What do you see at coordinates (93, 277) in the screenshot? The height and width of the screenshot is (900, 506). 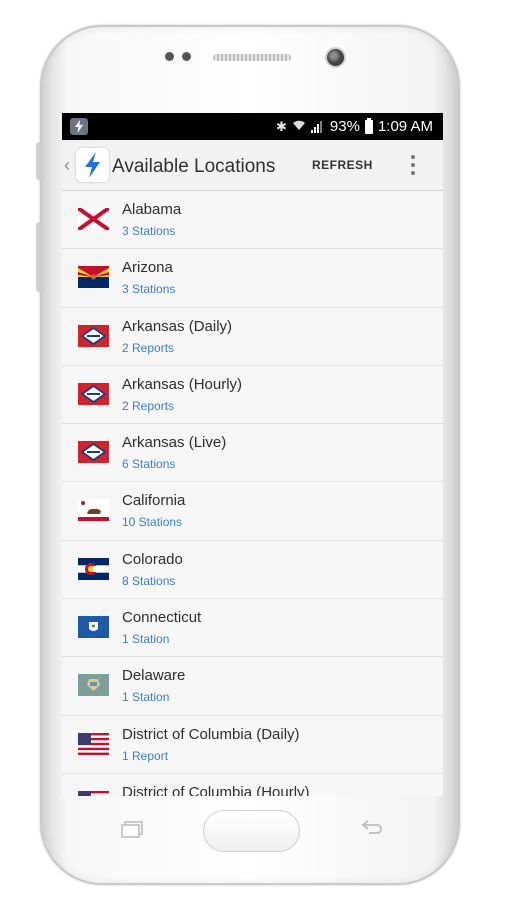 I see `arizona-flag-icon` at bounding box center [93, 277].